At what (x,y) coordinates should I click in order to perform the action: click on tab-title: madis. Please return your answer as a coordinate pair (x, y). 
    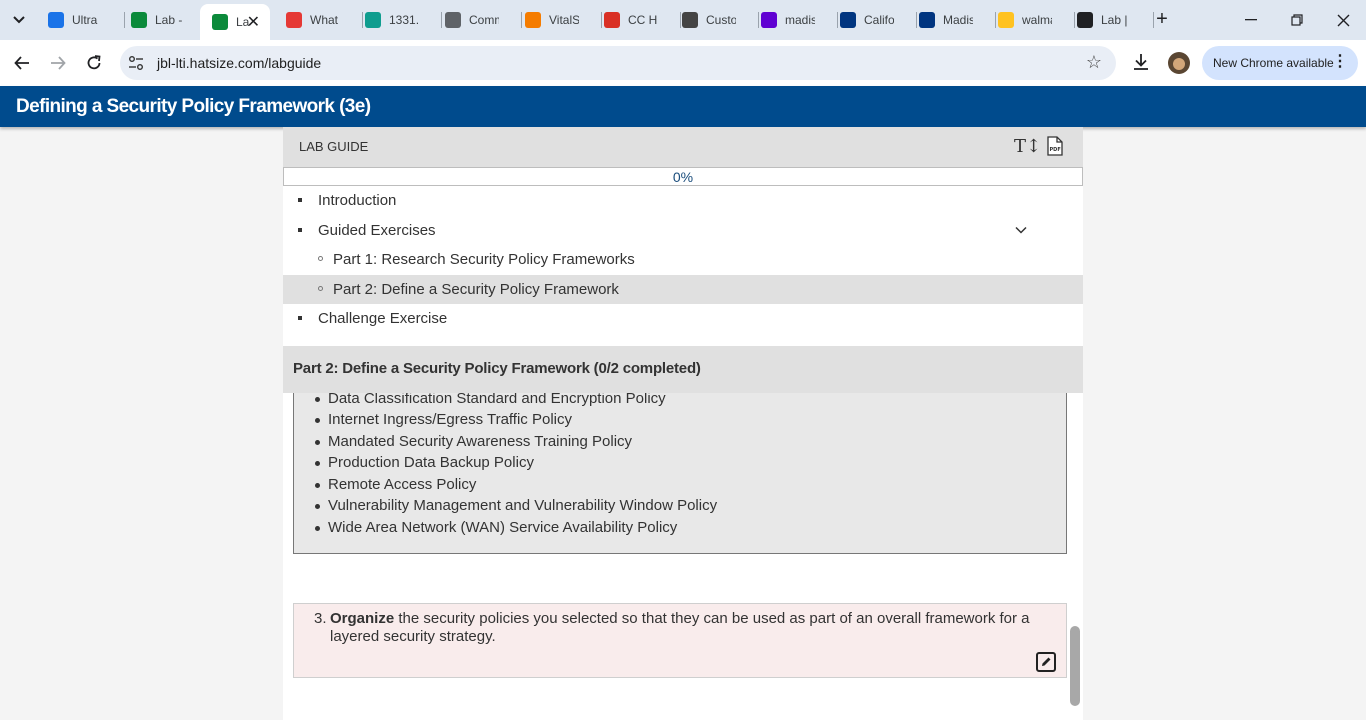
    Looking at the image, I should click on (800, 20).